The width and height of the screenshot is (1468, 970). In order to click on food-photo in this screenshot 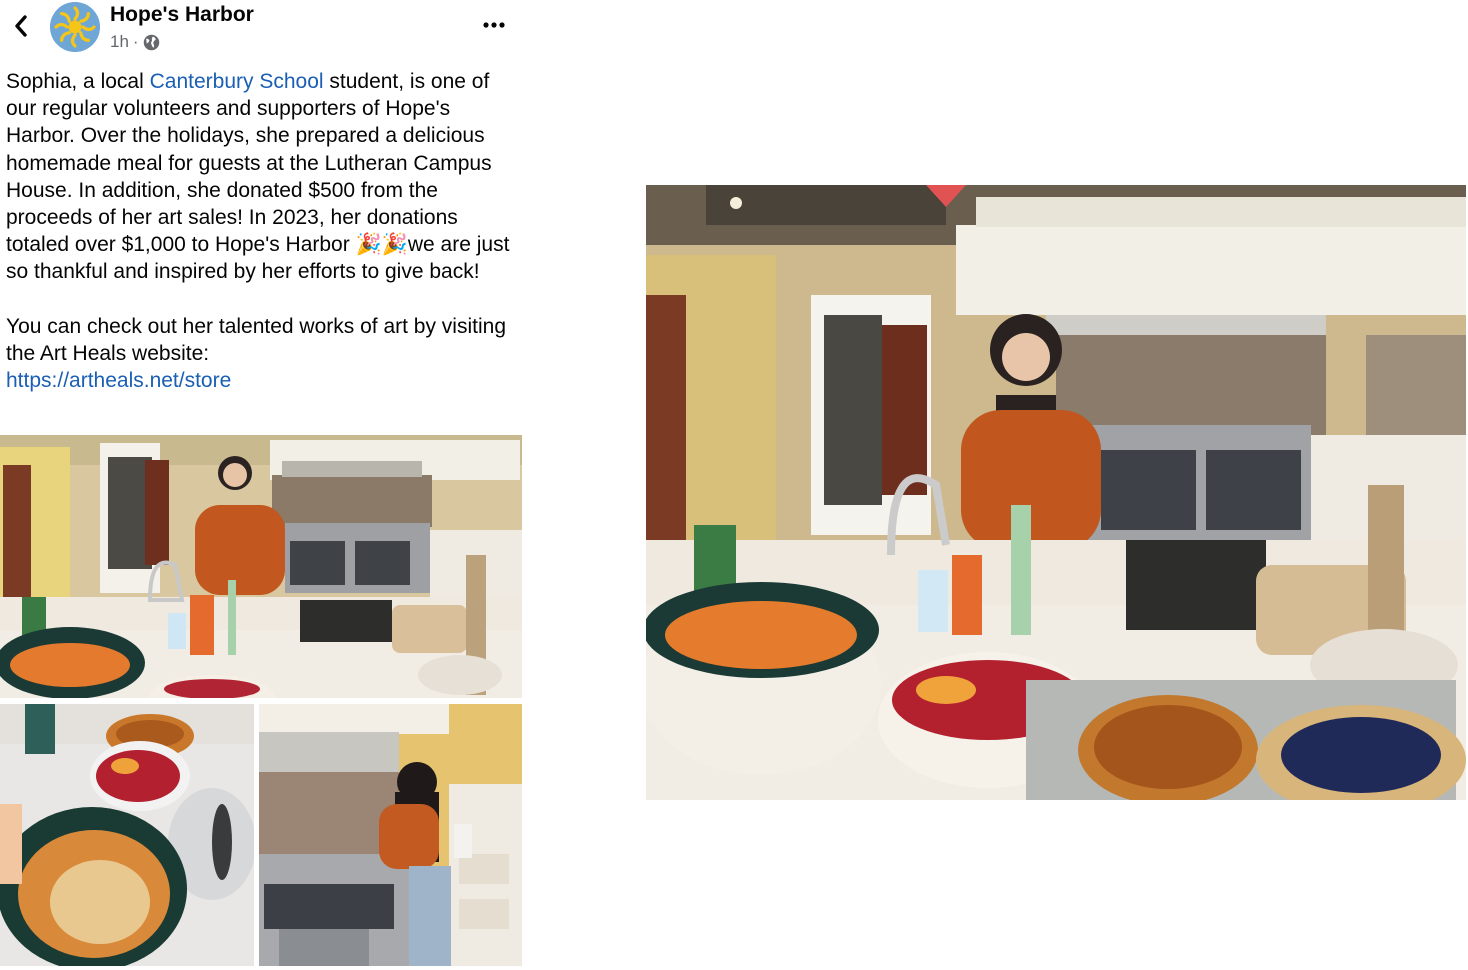, I will do `click(127, 835)`.